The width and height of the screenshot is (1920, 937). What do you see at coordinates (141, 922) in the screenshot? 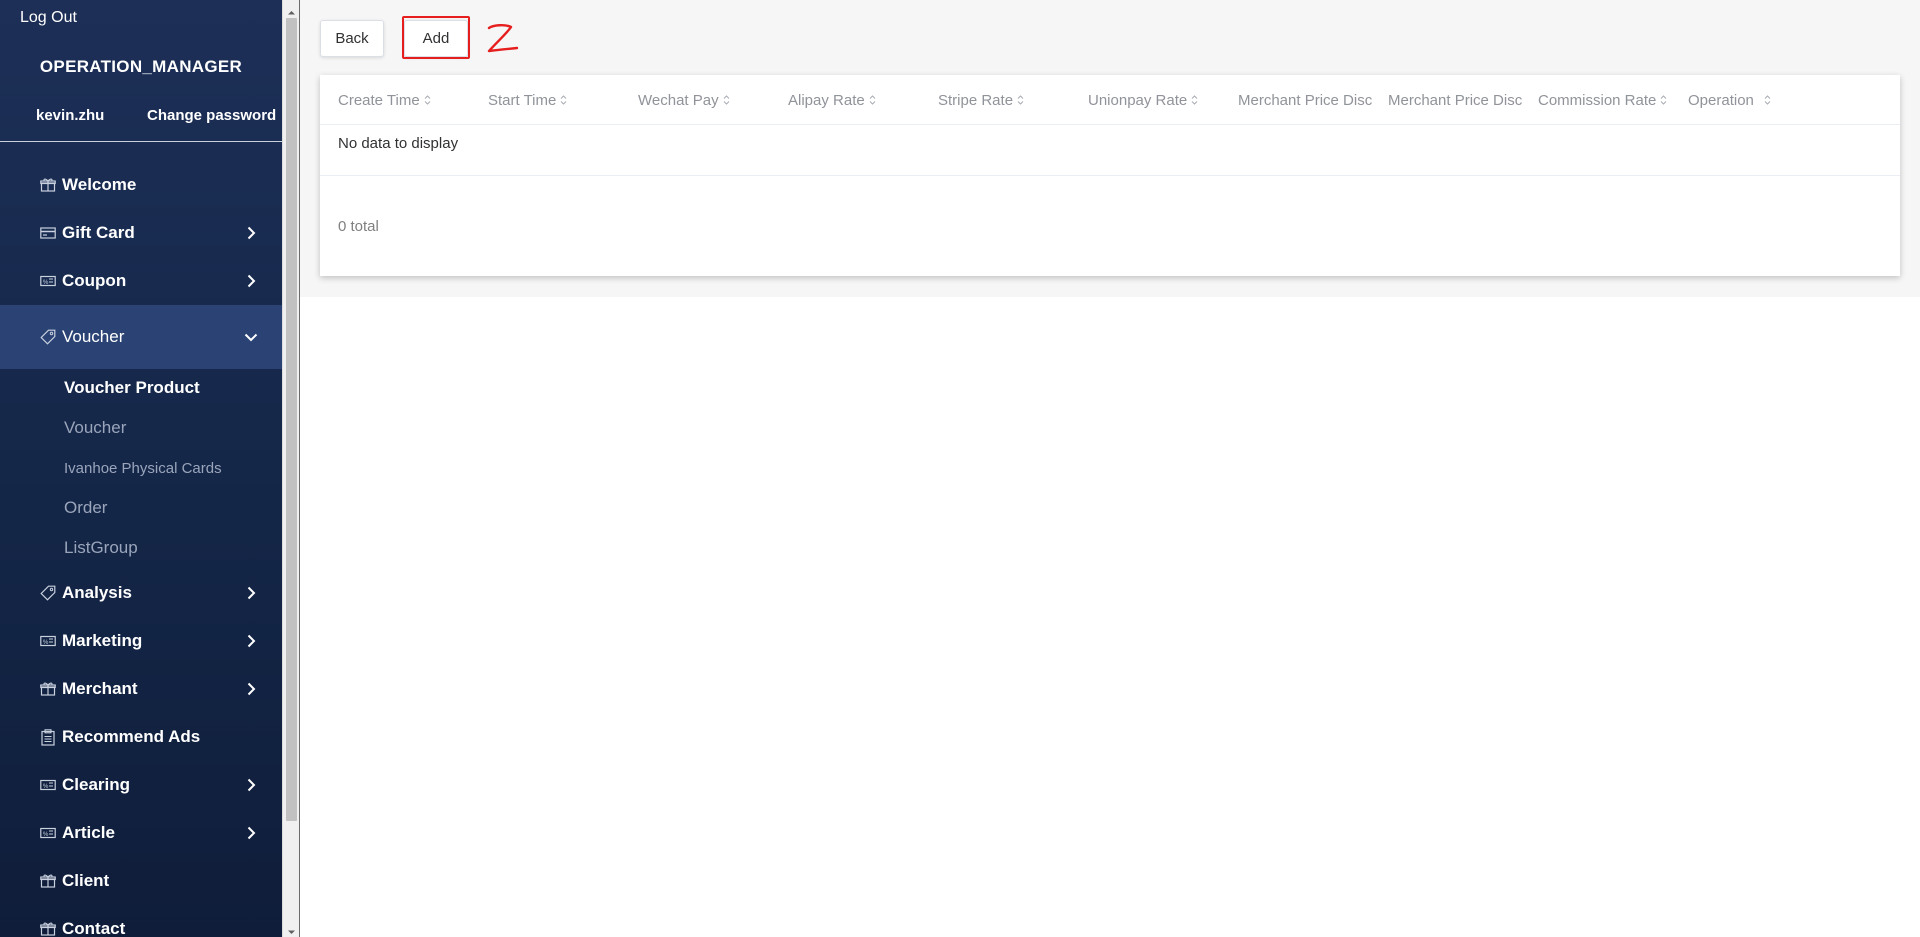
I see `sidebar-item-contact: Contact` at bounding box center [141, 922].